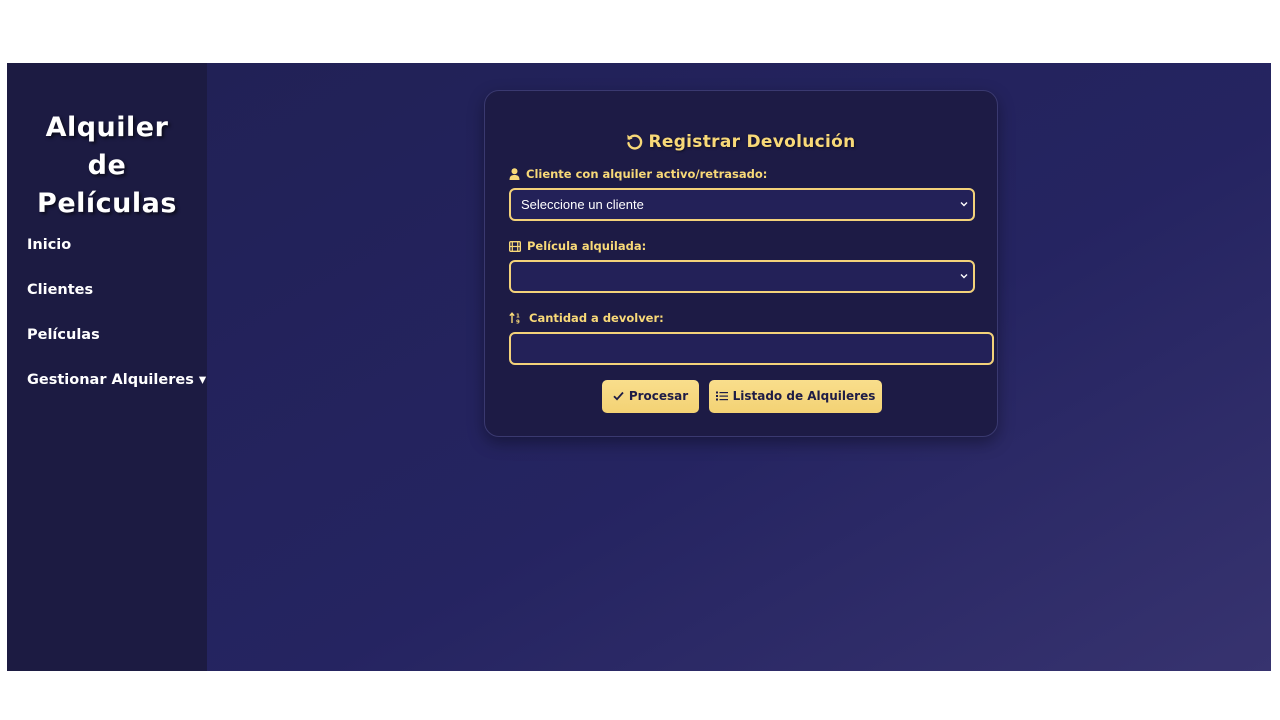 Image resolution: width=1280 pixels, height=720 pixels. What do you see at coordinates (116, 390) in the screenshot?
I see `sidebar-item-gestionar-alquileres: Gestionar Alquileres ▾` at bounding box center [116, 390].